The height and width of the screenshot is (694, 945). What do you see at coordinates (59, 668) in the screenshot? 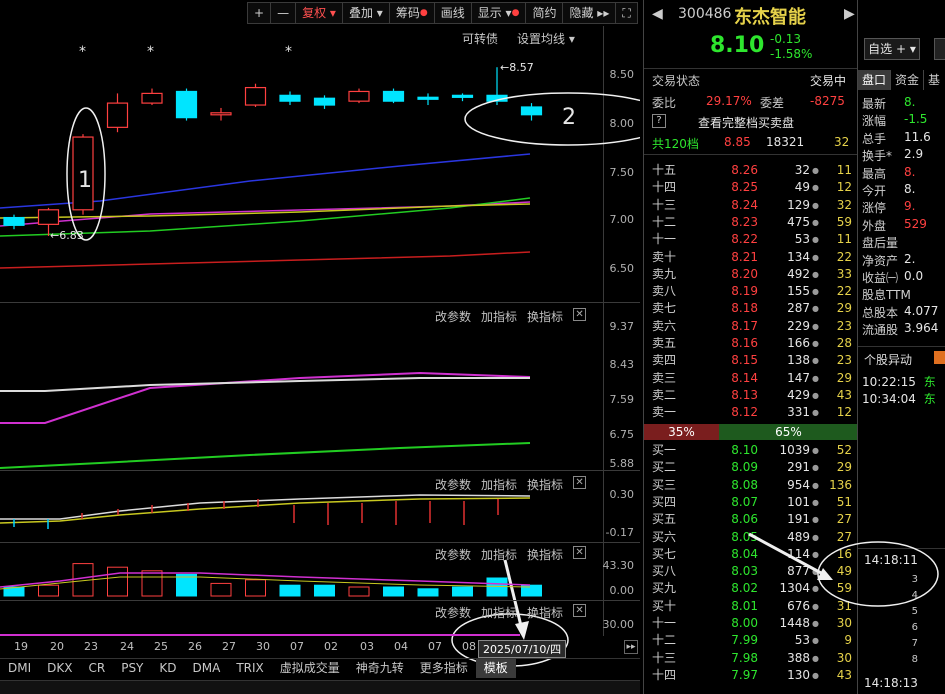
I see `tab-dkx: DKX` at bounding box center [59, 668].